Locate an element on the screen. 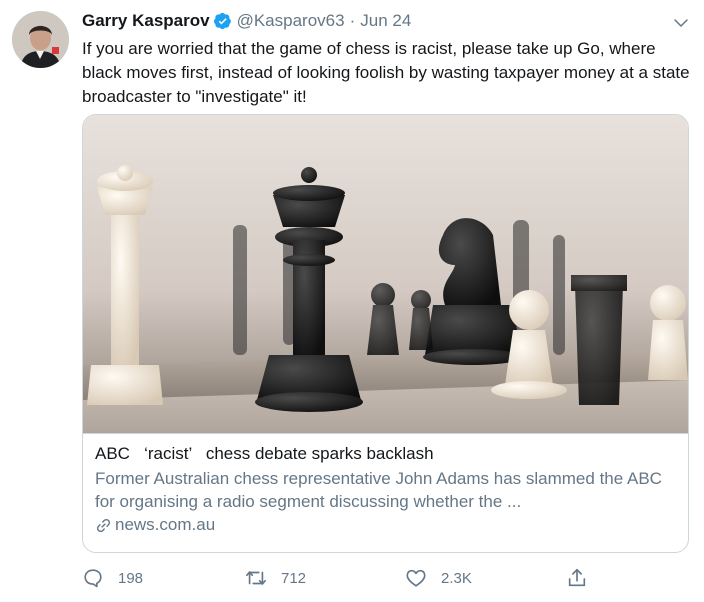 Image resolution: width=704 pixels, height=602 pixels. tweet-actions: 198 712 2.3K is located at coordinates (342, 578).